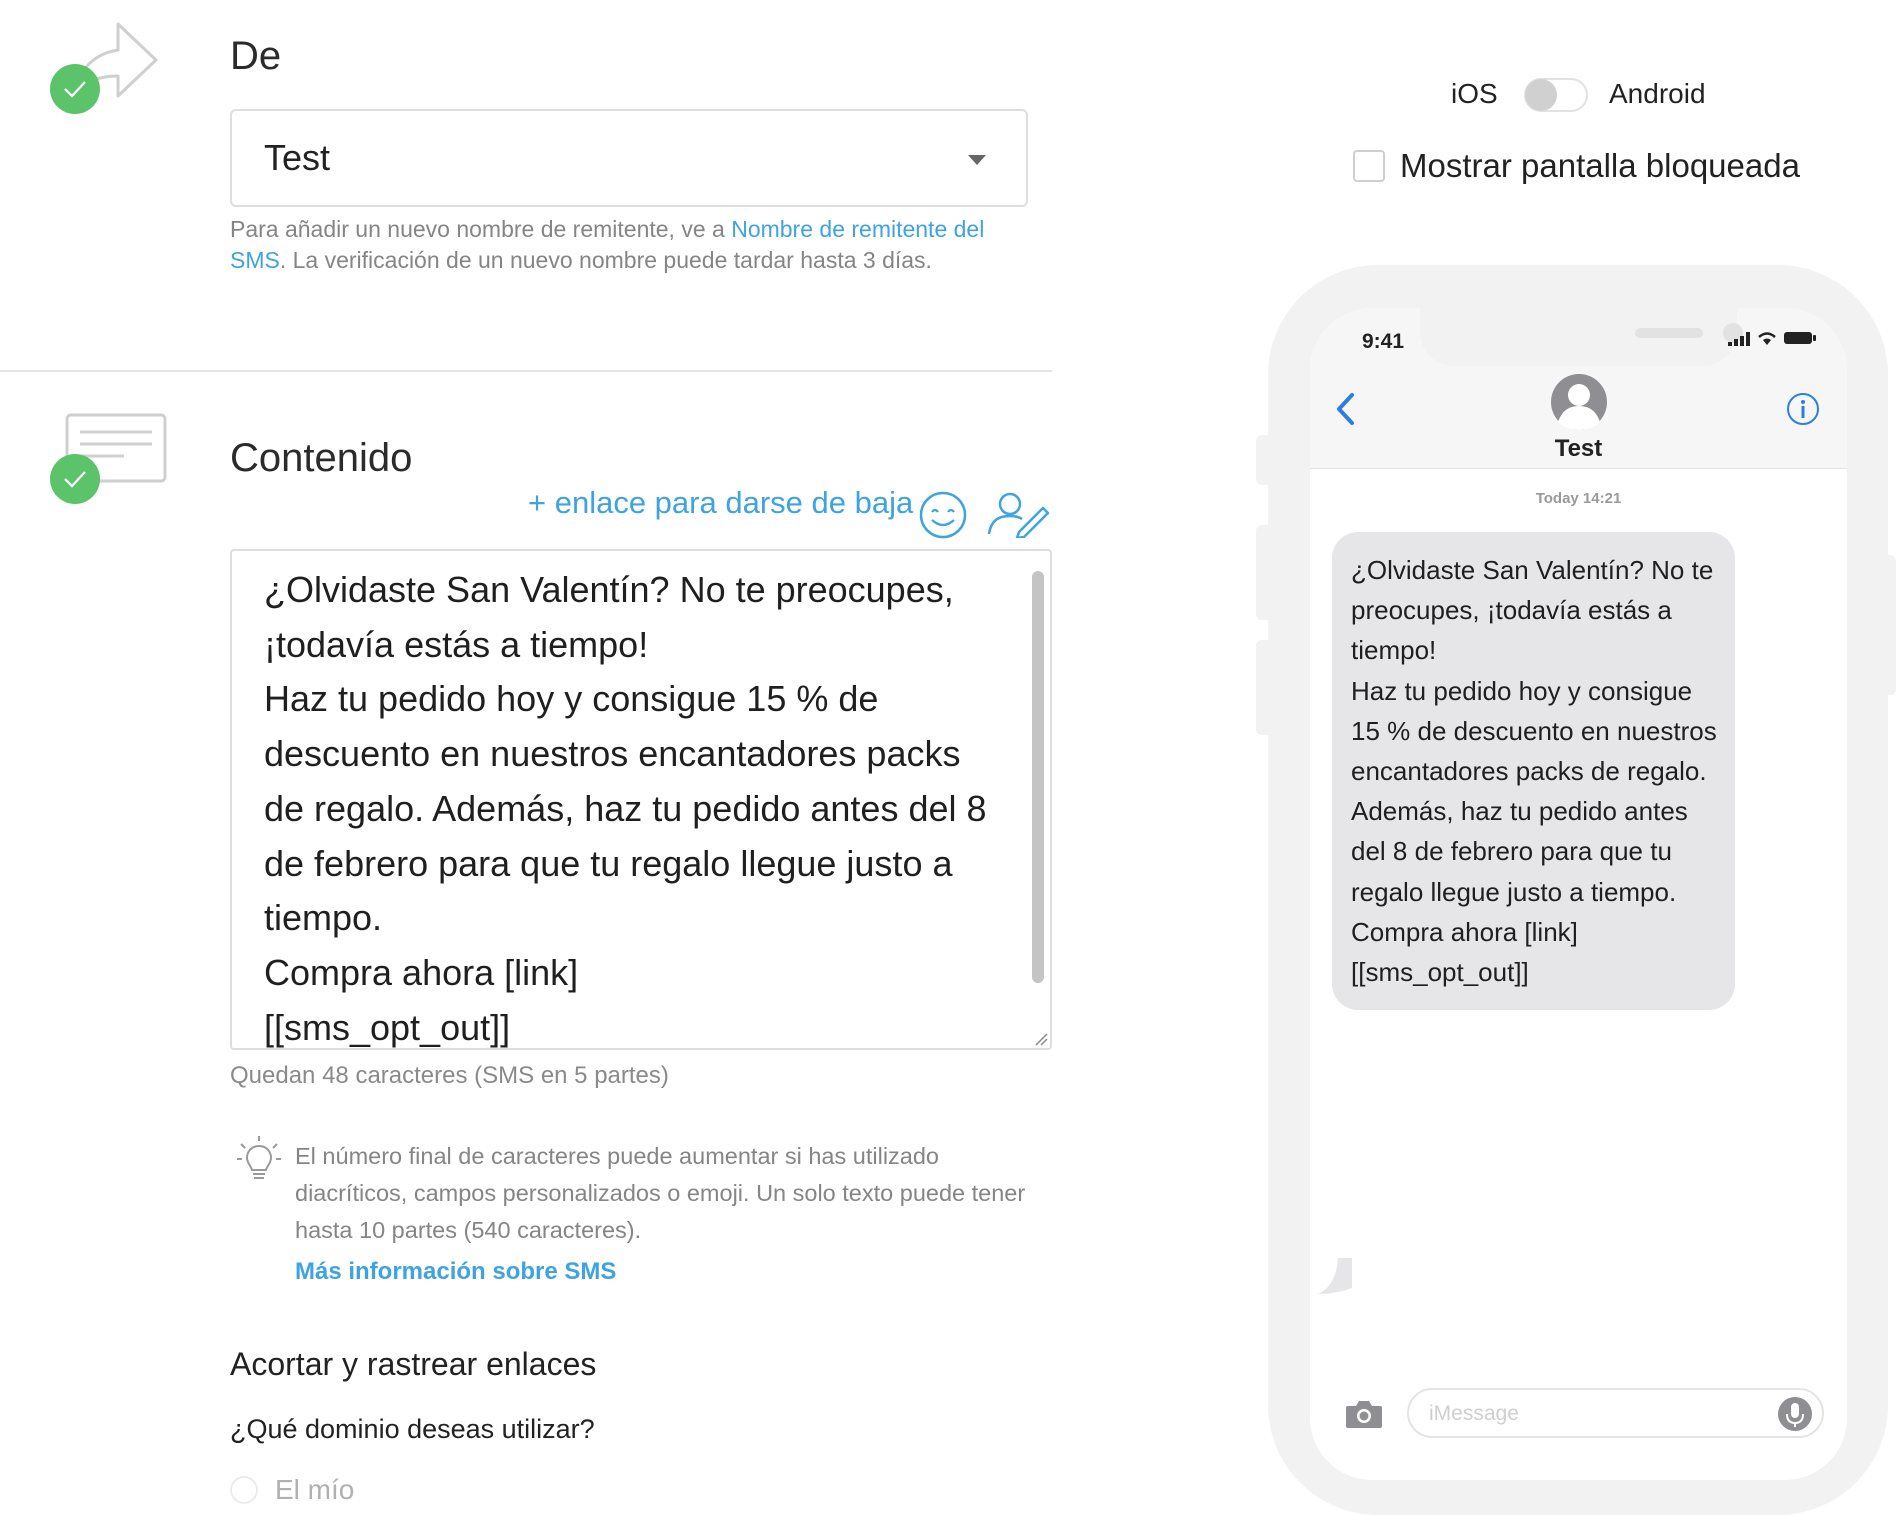 The width and height of the screenshot is (1902, 1515). What do you see at coordinates (256, 56) in the screenshot?
I see `from-section-title: De` at bounding box center [256, 56].